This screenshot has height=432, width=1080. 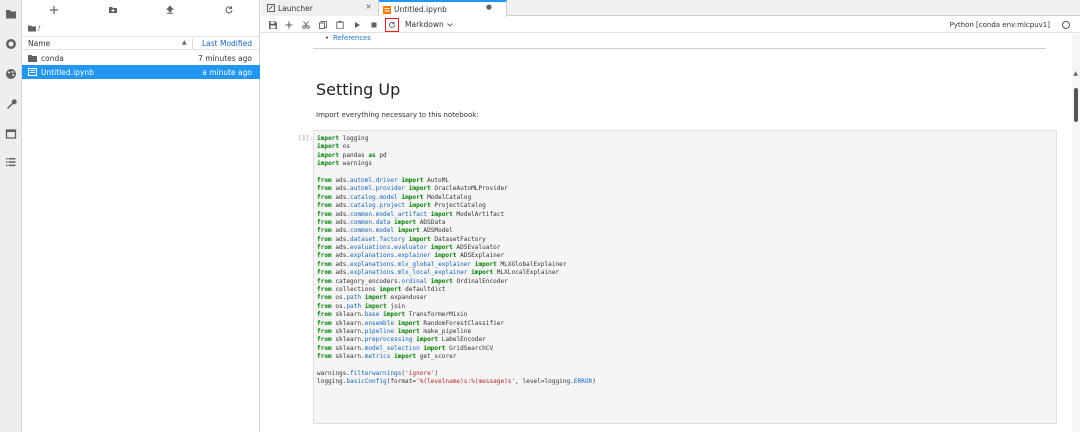 What do you see at coordinates (39, 43) in the screenshot?
I see `column-name: Name` at bounding box center [39, 43].